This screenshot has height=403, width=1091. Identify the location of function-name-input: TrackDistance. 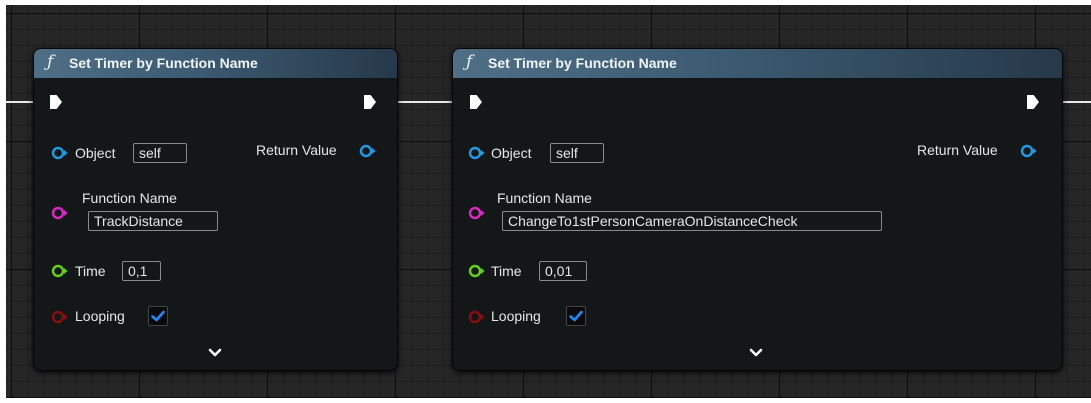
(153, 221).